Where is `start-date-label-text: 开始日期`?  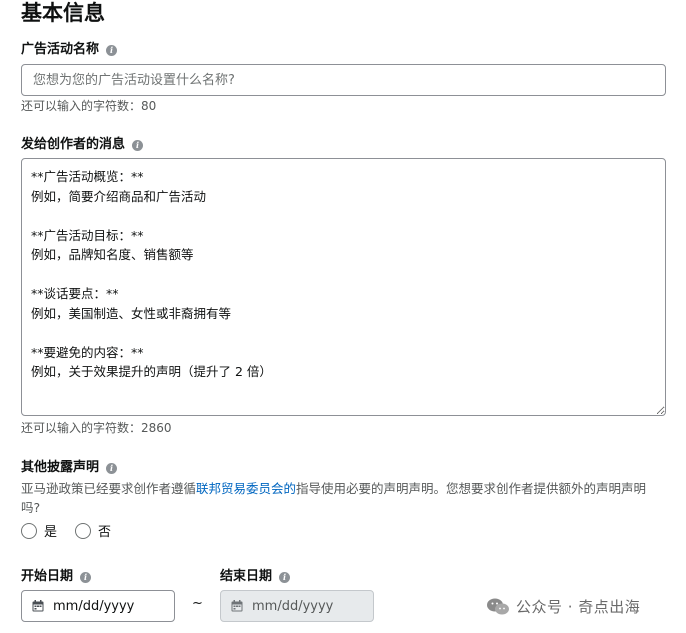 start-date-label-text: 开始日期 is located at coordinates (47, 576).